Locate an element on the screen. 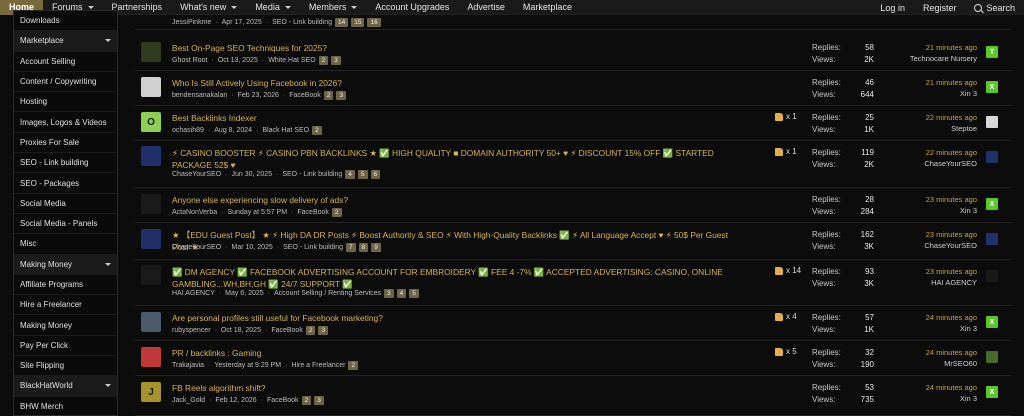  thread-forum: Hire a Freelancer is located at coordinates (318, 365).